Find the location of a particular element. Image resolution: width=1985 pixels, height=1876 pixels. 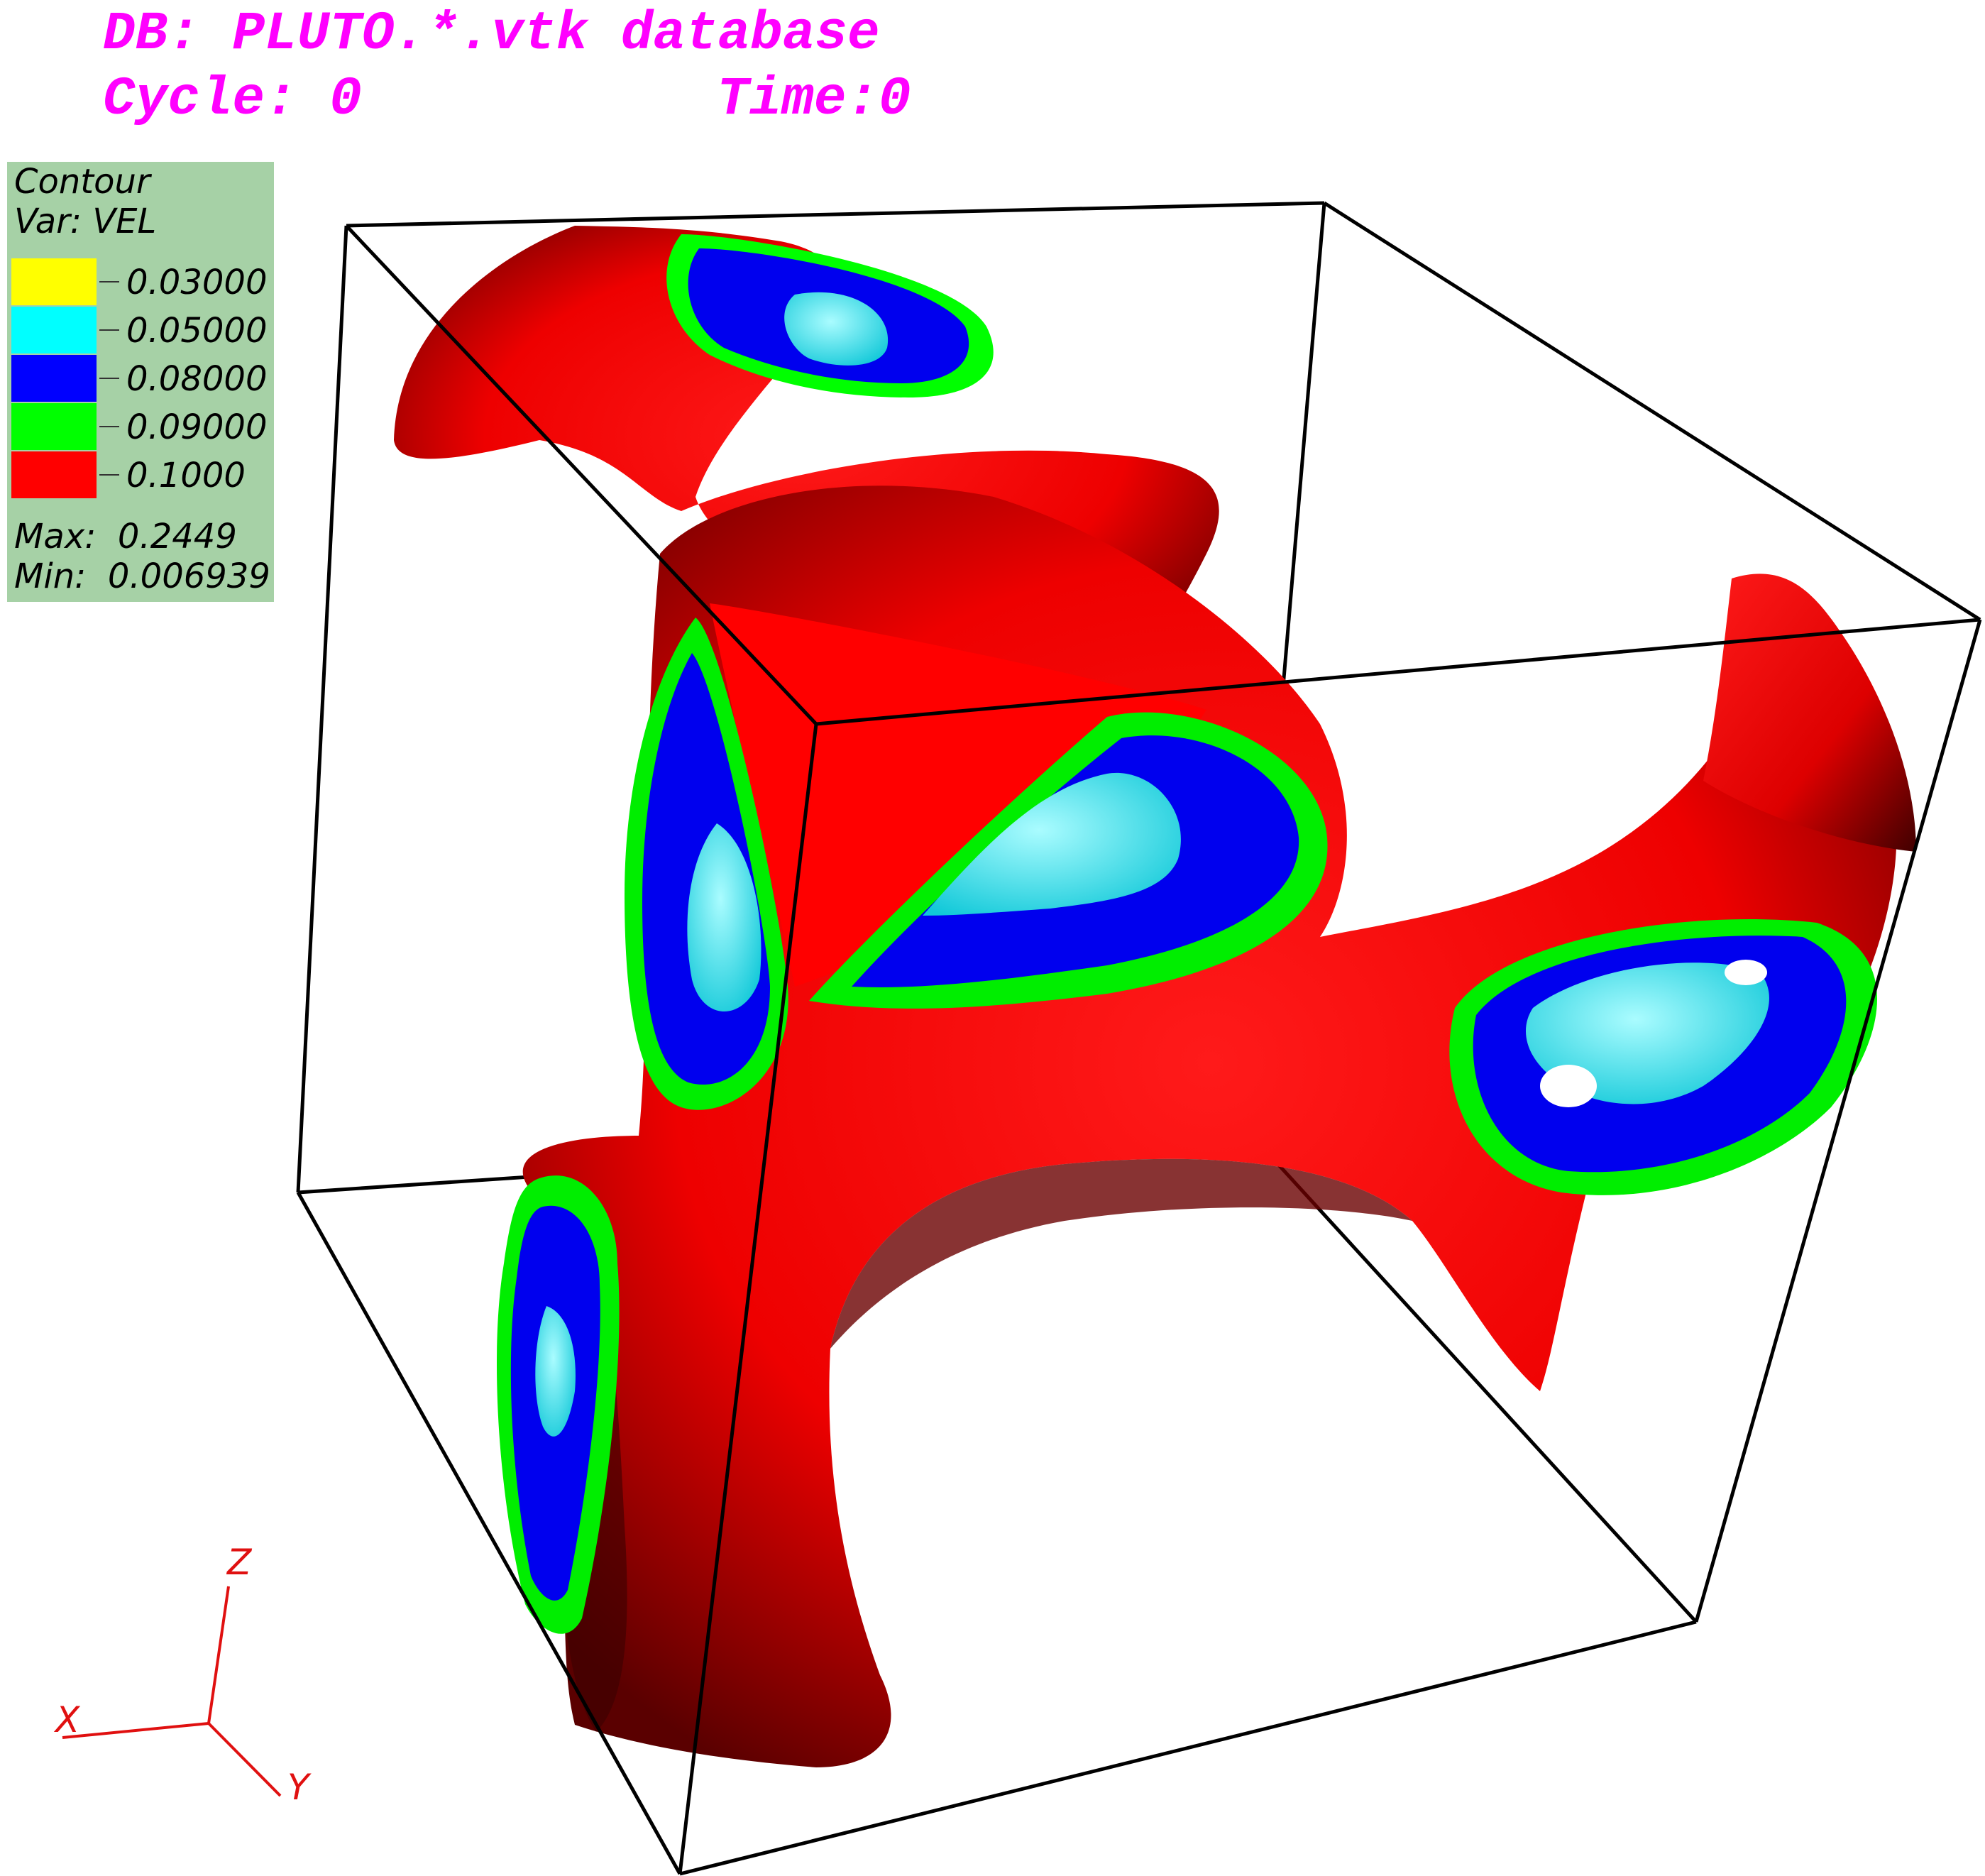

legend-level-value: 0.1000 is located at coordinates (186, 475).